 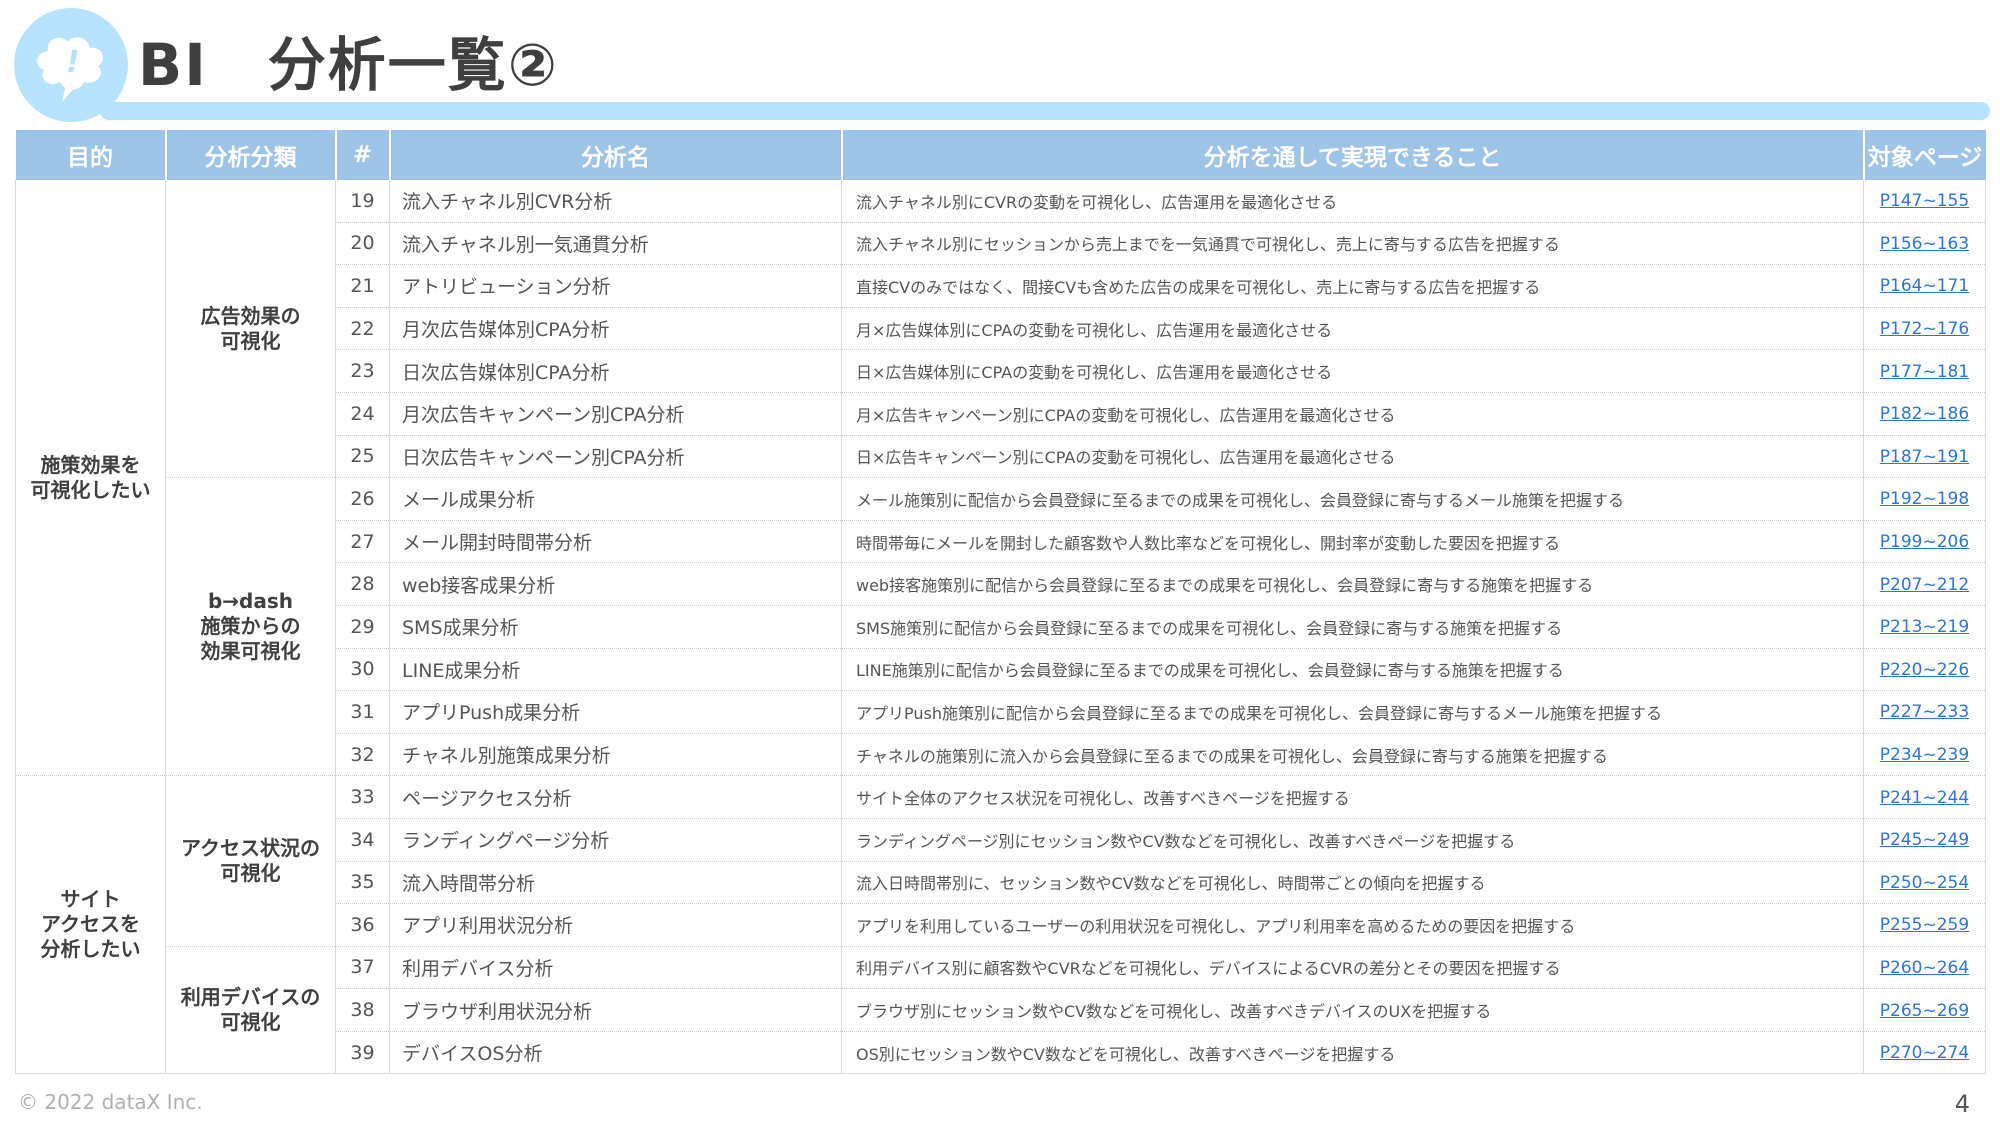 I want to click on analysis-name: 月次広告キャンペーン別CPA分析, so click(x=615, y=414).